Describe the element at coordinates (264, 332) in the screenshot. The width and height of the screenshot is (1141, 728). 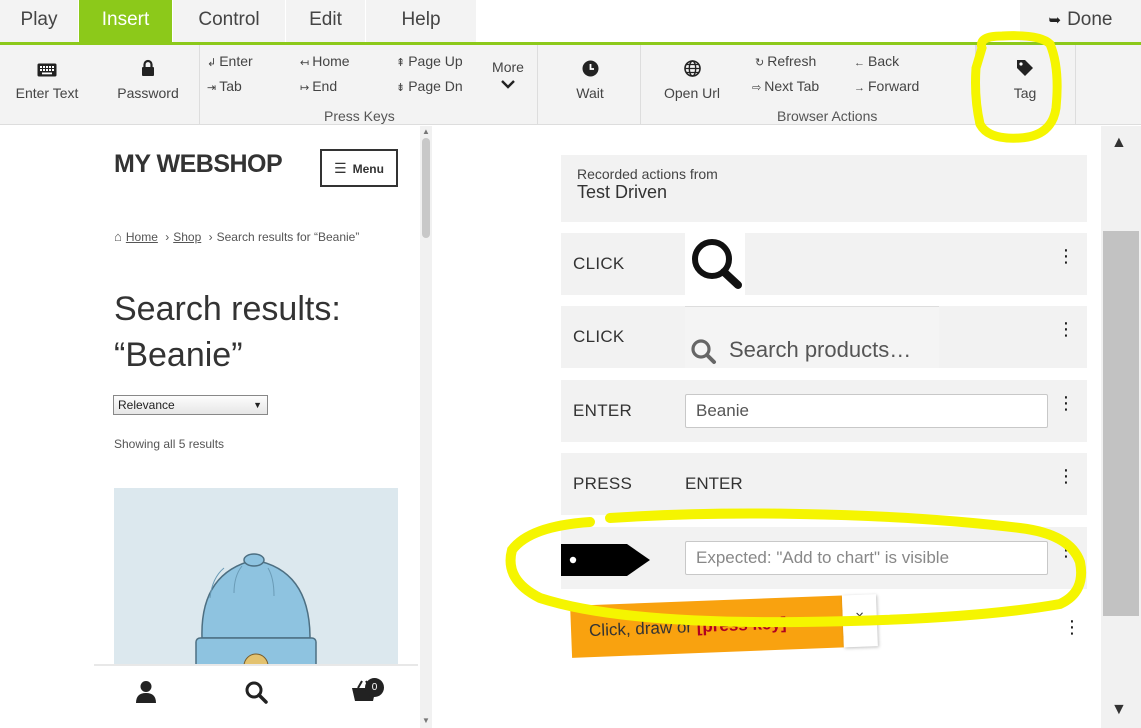
I see `page-title: Search results: “Beanie”` at that location.